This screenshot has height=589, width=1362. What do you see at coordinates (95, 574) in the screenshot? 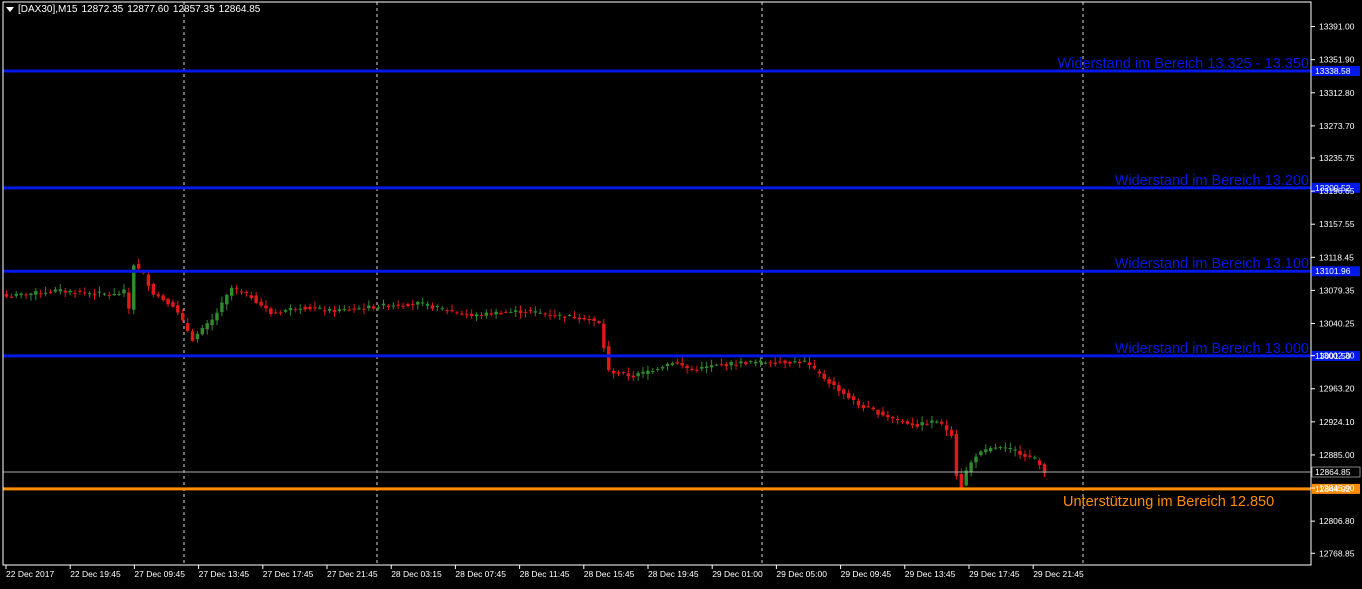
I see `x-tick-label: 22 Dec 19:45` at bounding box center [95, 574].